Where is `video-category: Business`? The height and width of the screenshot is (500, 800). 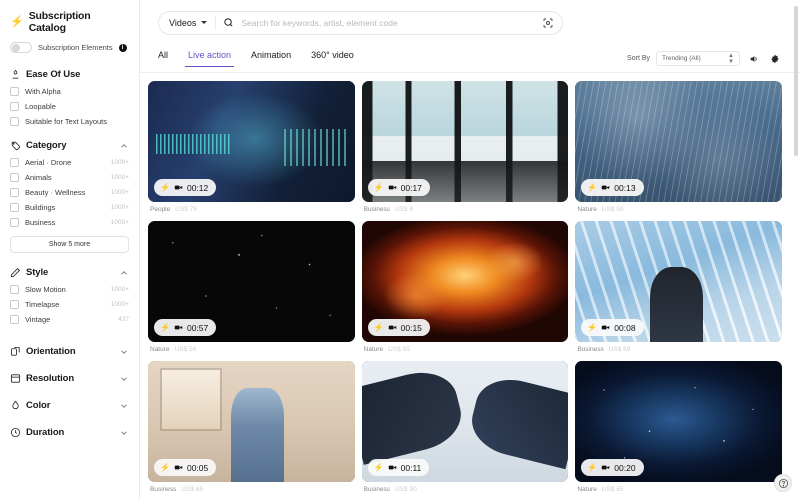
video-category: Business is located at coordinates (377, 489).